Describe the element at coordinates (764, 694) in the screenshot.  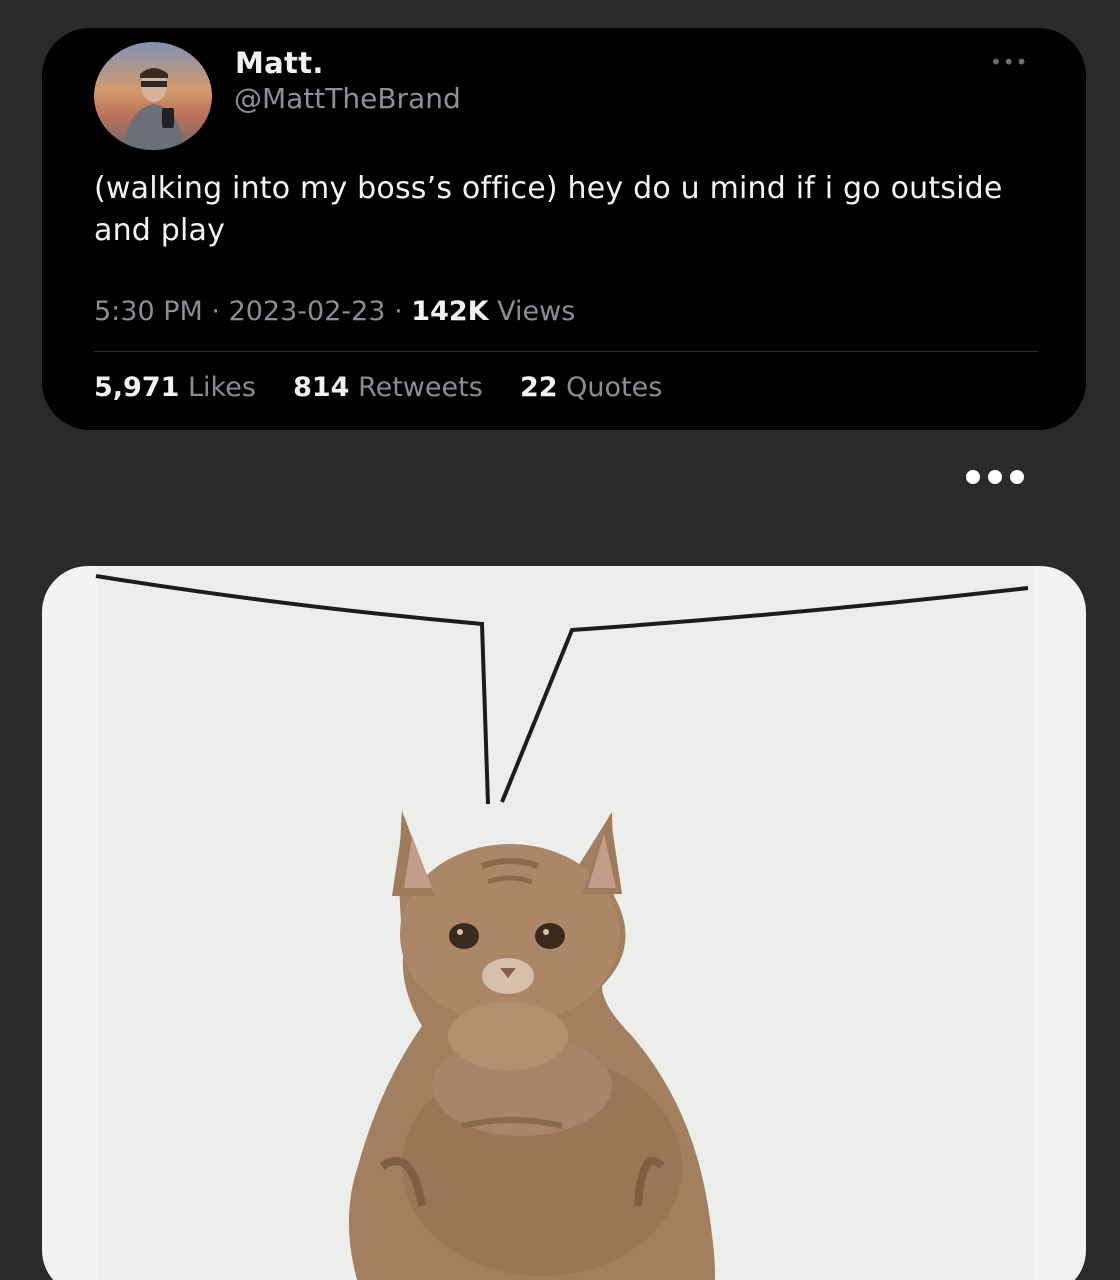
I see `speech-bubble-right-line` at that location.